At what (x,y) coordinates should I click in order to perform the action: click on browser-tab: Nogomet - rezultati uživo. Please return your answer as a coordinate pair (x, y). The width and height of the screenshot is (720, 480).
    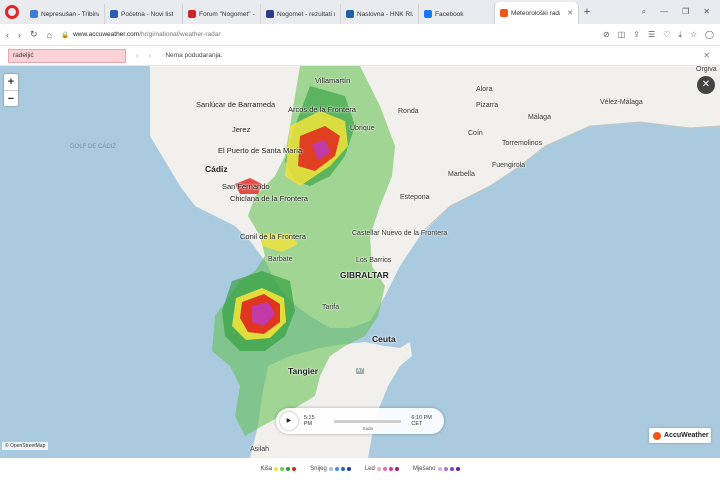
    Looking at the image, I should click on (301, 14).